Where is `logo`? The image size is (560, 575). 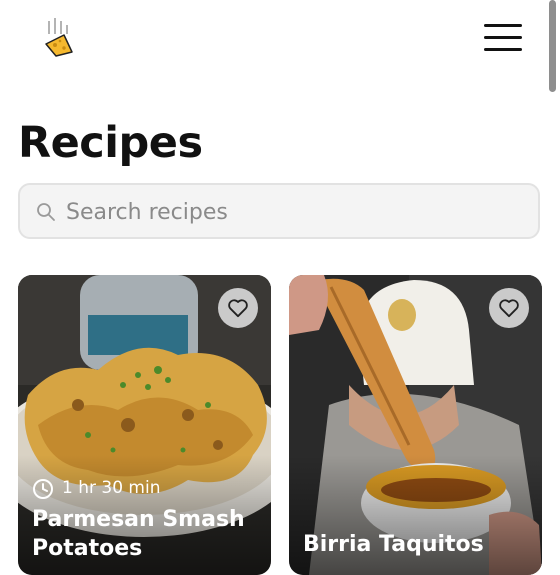 logo is located at coordinates (58, 46).